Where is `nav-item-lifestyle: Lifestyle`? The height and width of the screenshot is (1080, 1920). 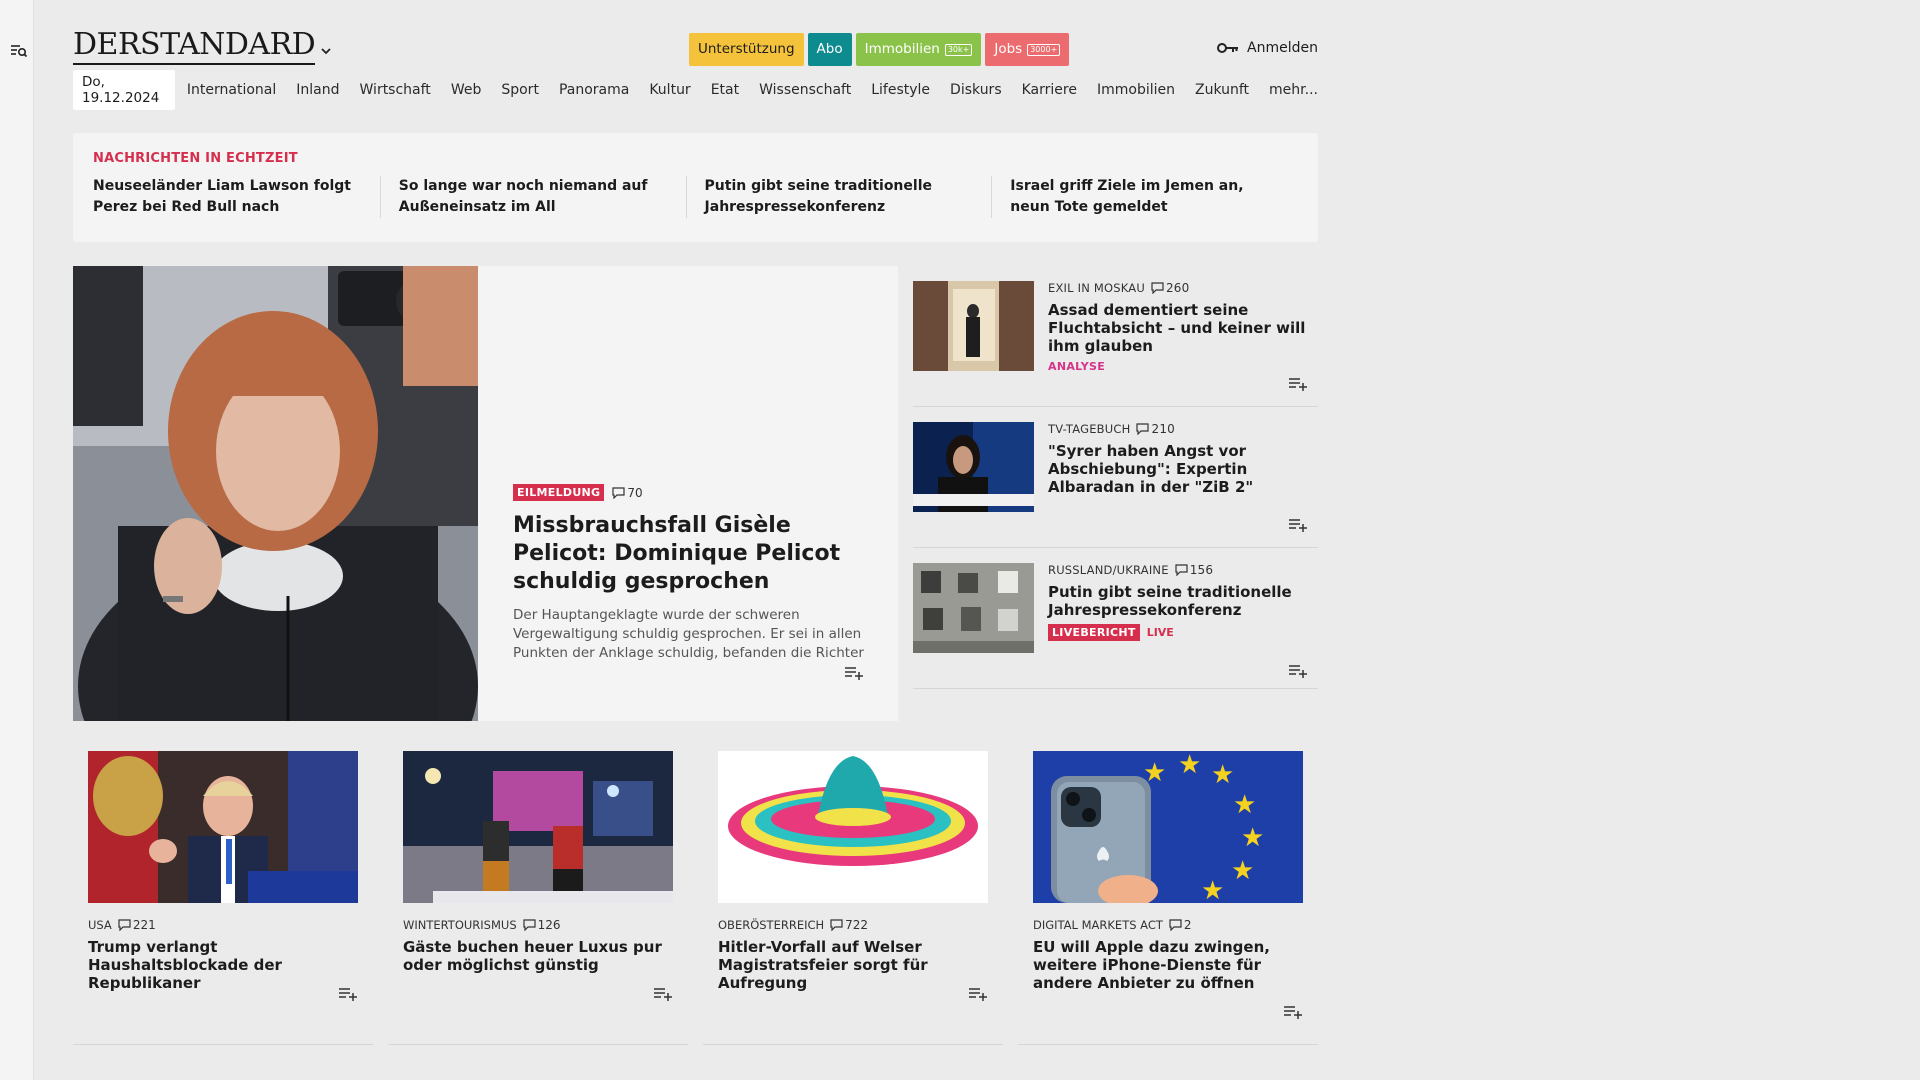
nav-item-lifestyle: Lifestyle is located at coordinates (900, 90).